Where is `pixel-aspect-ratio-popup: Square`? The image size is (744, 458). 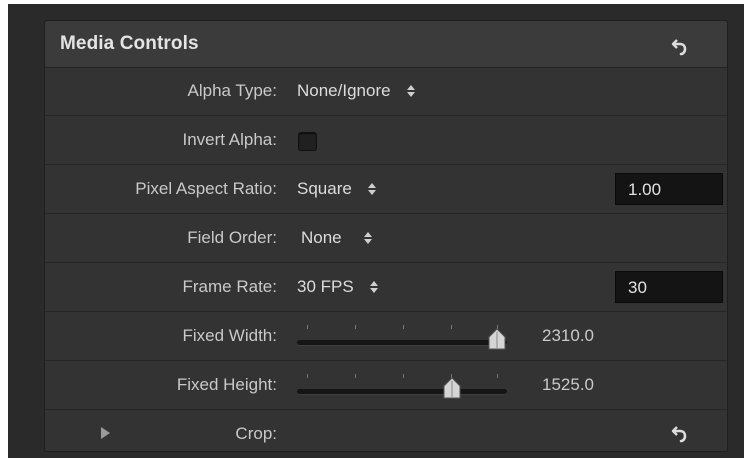
pixel-aspect-ratio-popup: Square is located at coordinates (336, 189).